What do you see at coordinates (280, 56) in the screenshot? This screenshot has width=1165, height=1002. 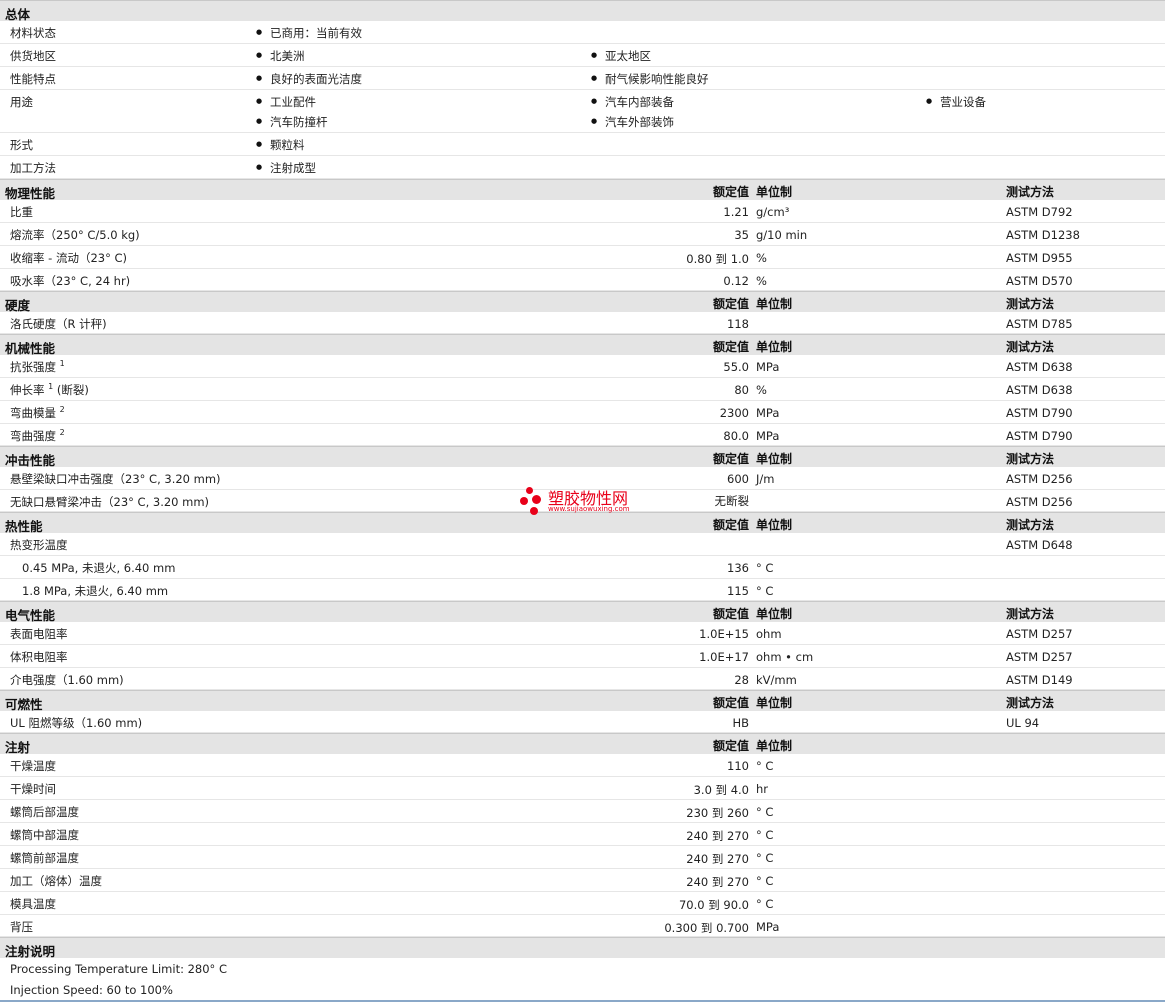 I see `bullet-item: 北美洲` at bounding box center [280, 56].